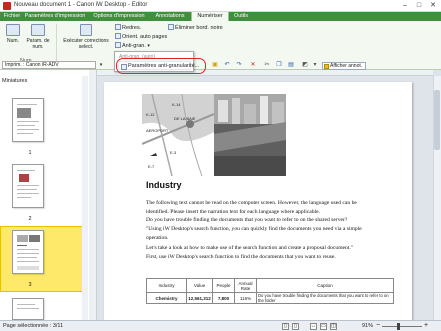 The image size is (441, 331). What do you see at coordinates (56, 45) in the screenshot?
I see `ribbon-separator` at bounding box center [56, 45].